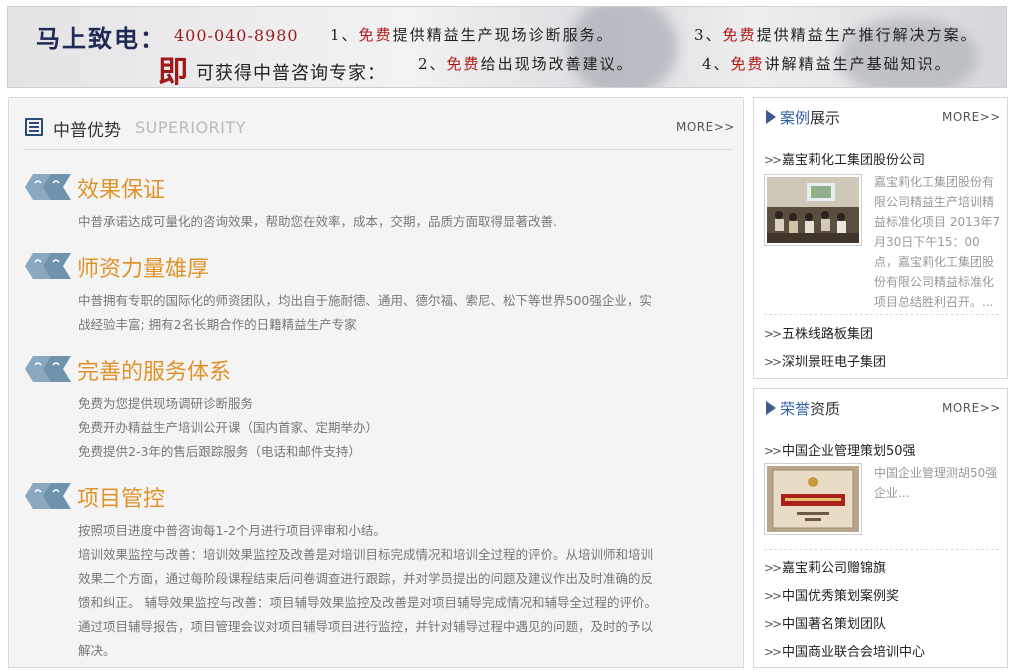 Image resolution: width=1013 pixels, height=672 pixels. What do you see at coordinates (173, 71) in the screenshot?
I see `banner-ji: 即` at bounding box center [173, 71].